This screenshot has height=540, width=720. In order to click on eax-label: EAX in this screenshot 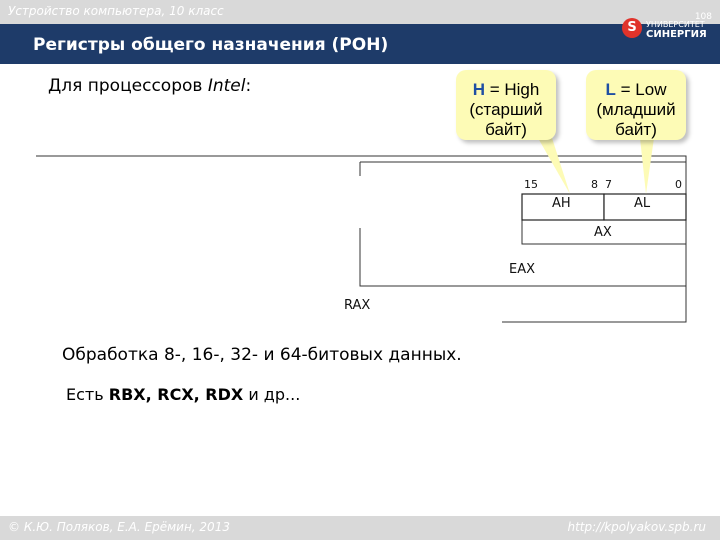, I will do `click(522, 269)`.